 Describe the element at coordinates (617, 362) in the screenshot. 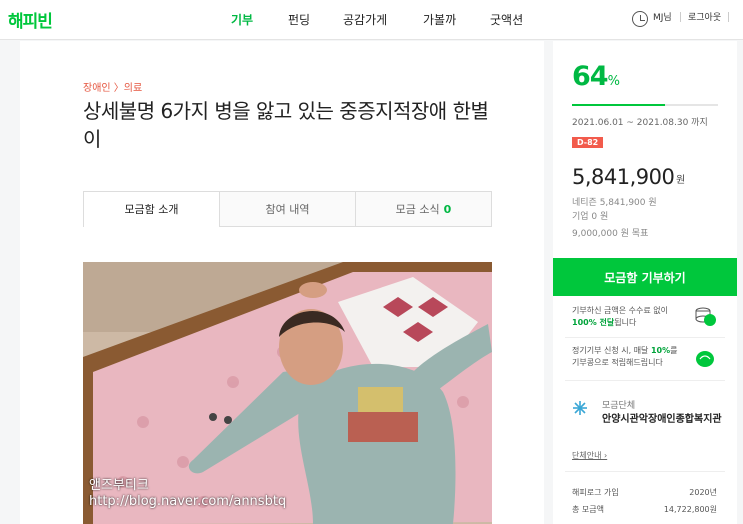

I see `notice-regular-line2: 기부콩으로 적립해드립니다` at that location.